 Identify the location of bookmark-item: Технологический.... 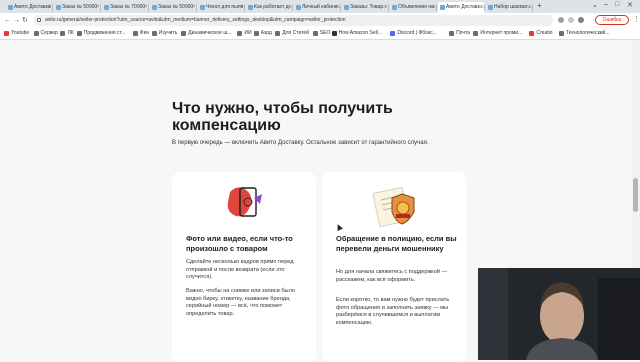
(584, 33).